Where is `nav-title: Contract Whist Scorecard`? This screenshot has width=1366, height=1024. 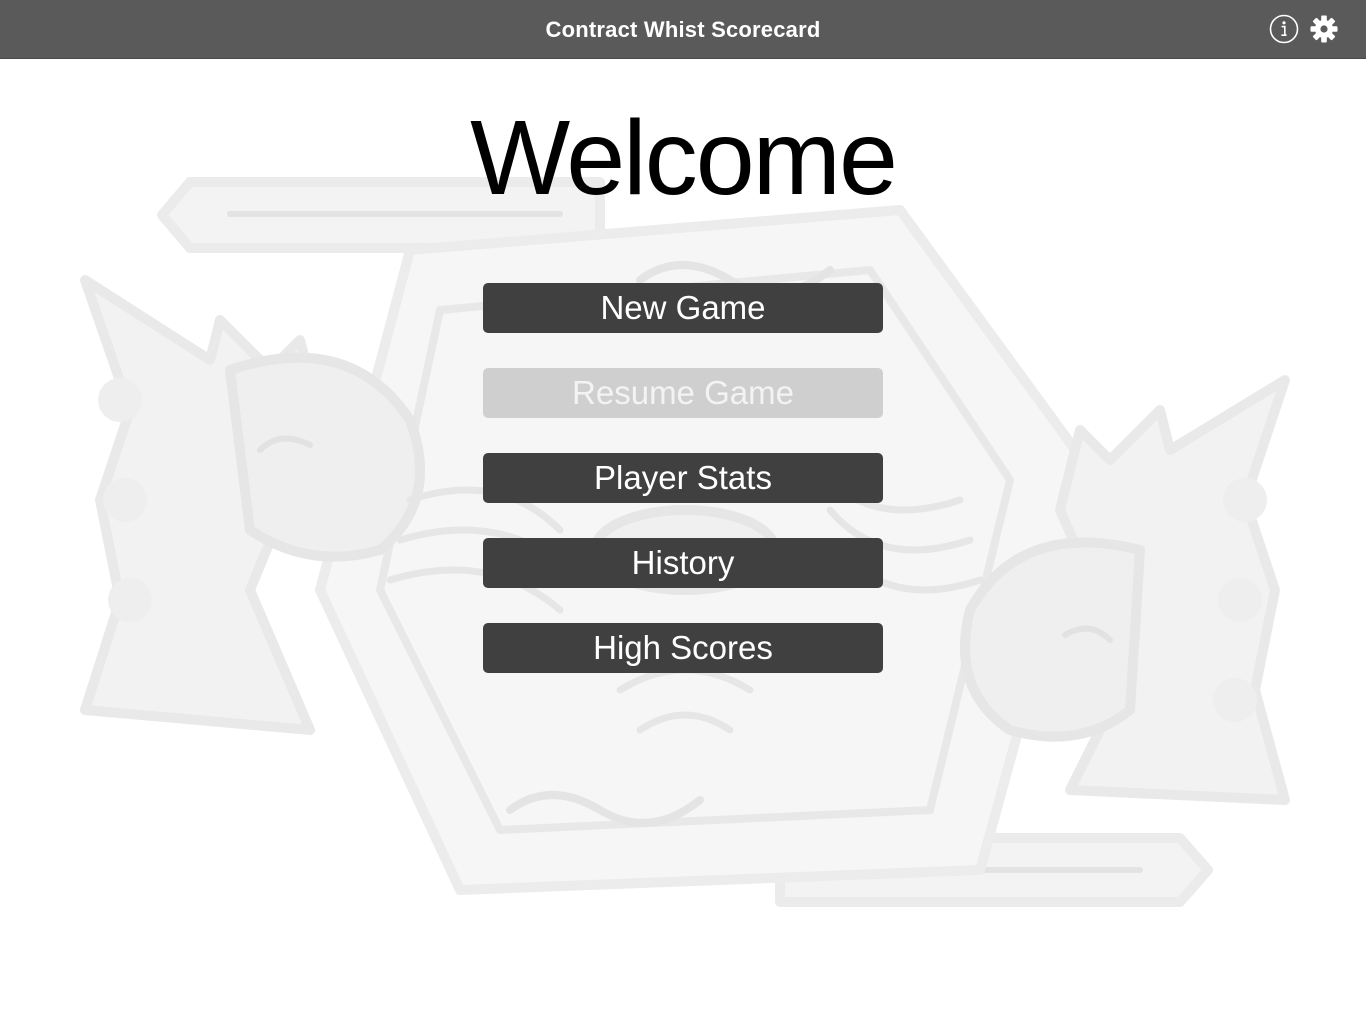
nav-title: Contract Whist Scorecard is located at coordinates (683, 29).